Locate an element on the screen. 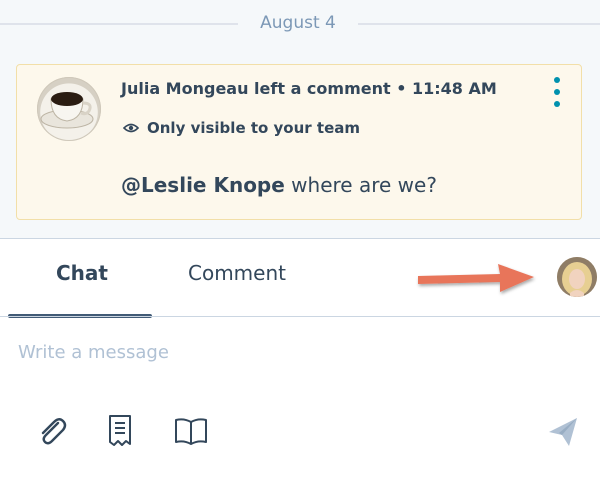 This screenshot has height=483, width=600. arrow-icon is located at coordinates (476, 278).